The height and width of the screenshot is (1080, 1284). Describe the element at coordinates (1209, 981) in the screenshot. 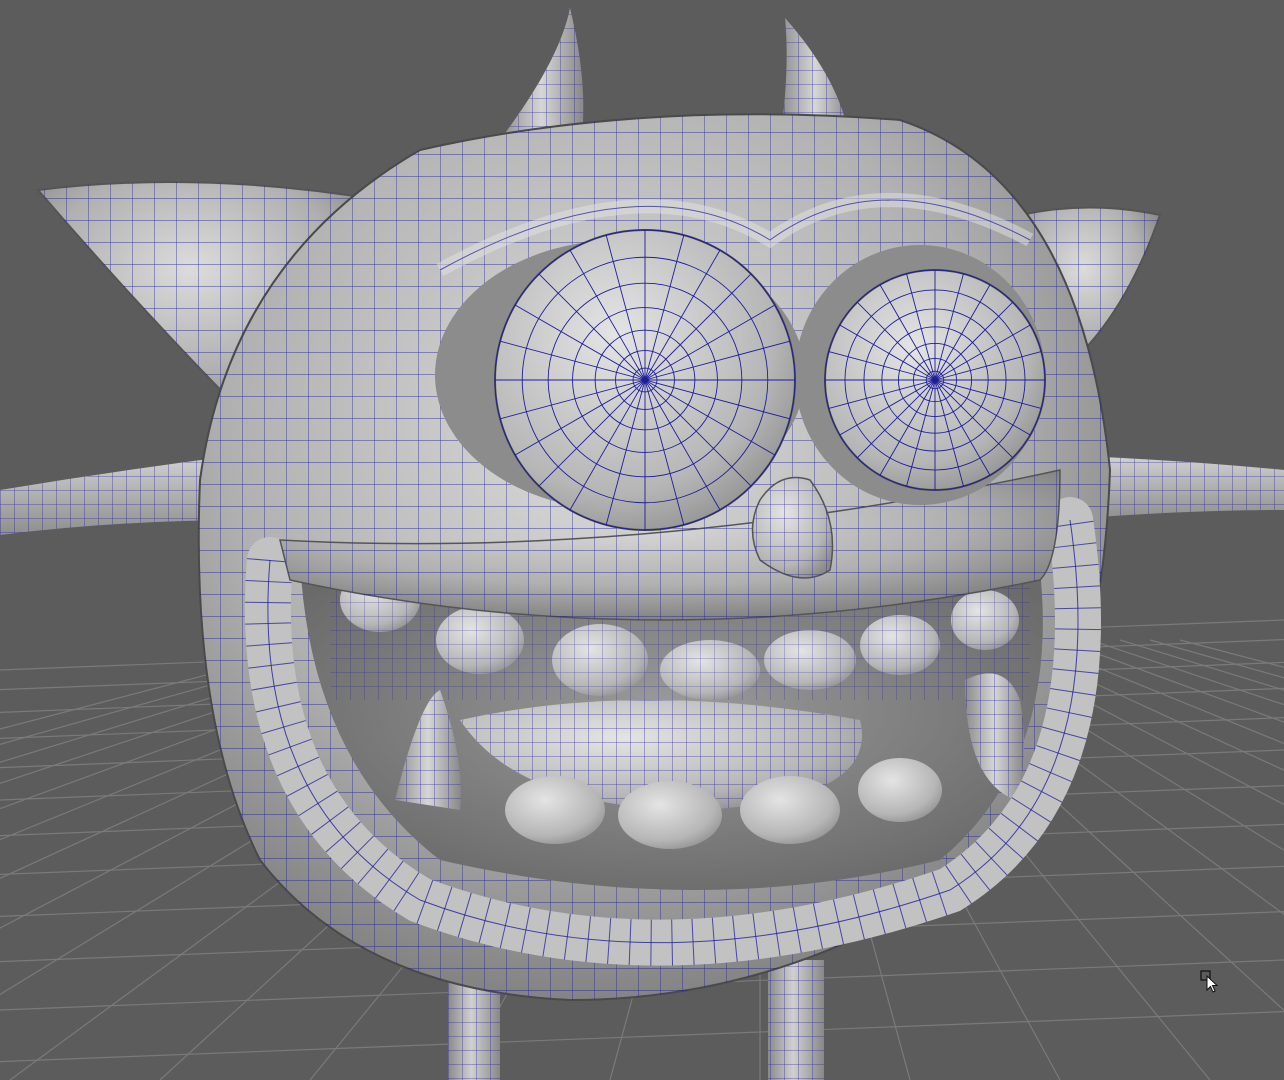

I see `select-cursor-icon` at that location.